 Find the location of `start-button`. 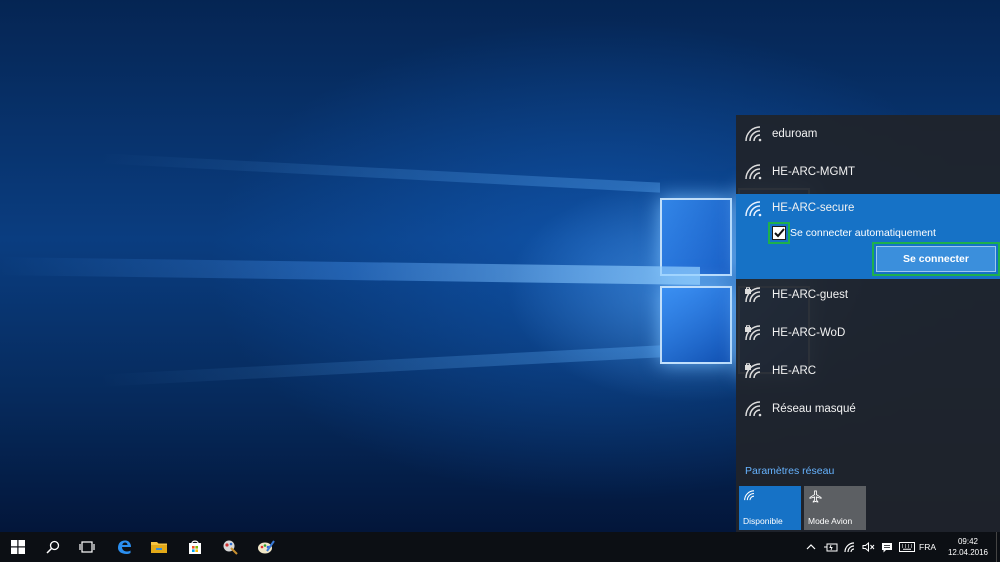

start-button is located at coordinates (18, 547).